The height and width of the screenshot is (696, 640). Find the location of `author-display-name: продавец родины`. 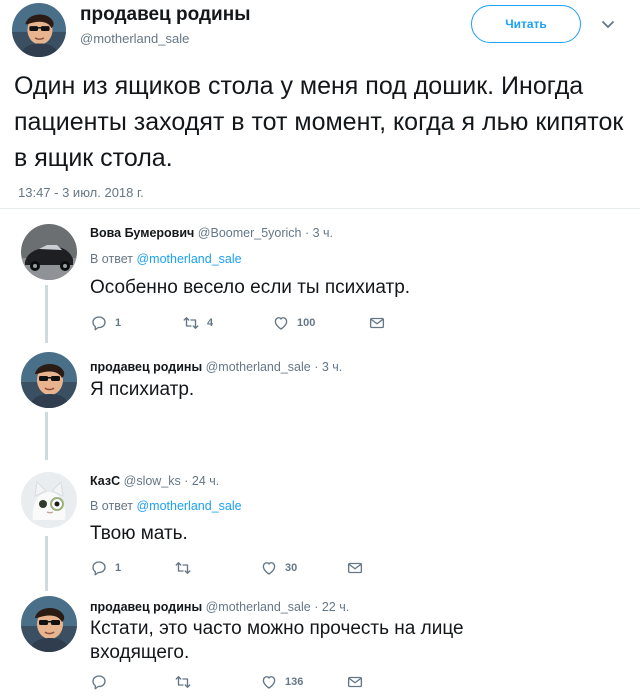

author-display-name: продавец родины is located at coordinates (165, 15).